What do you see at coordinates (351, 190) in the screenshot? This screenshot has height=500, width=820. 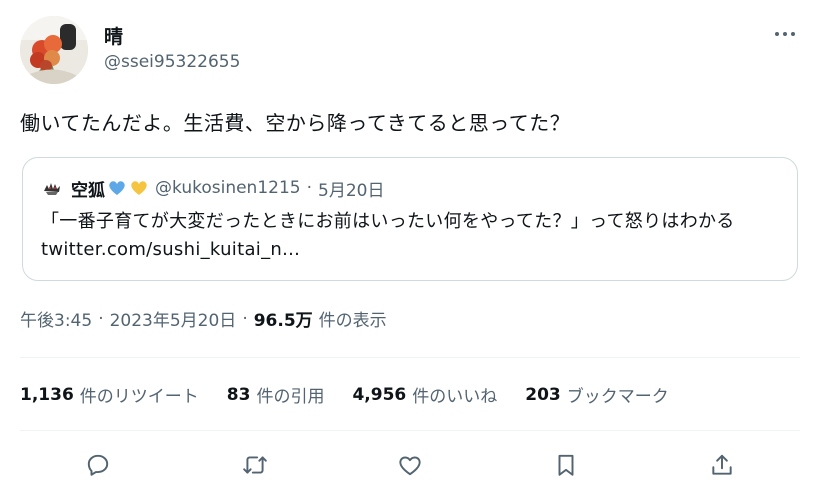 I see `quote-date: 5月20日` at bounding box center [351, 190].